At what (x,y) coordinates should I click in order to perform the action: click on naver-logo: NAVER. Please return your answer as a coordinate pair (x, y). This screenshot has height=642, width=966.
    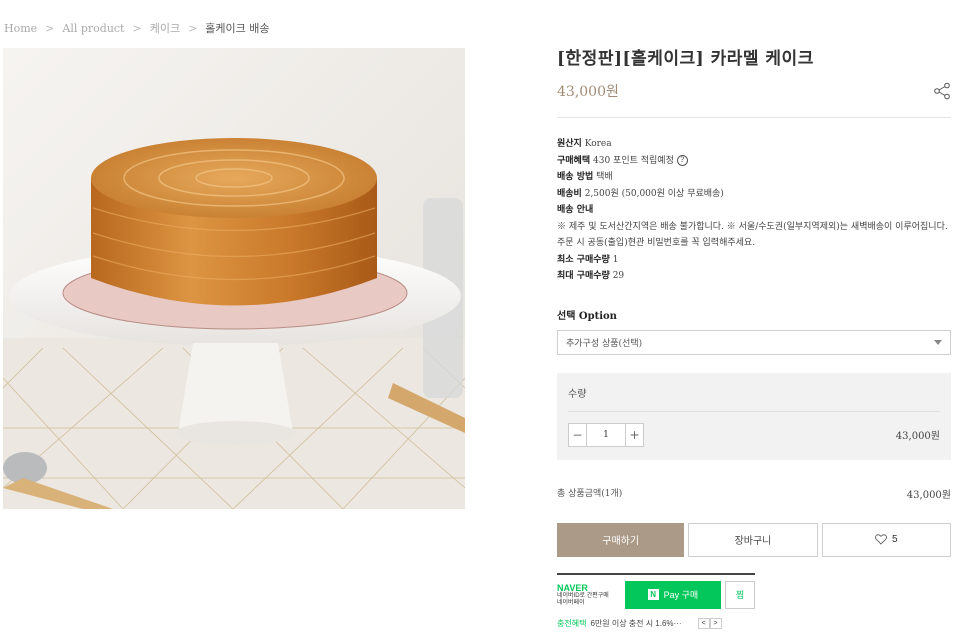
    Looking at the image, I should click on (572, 587).